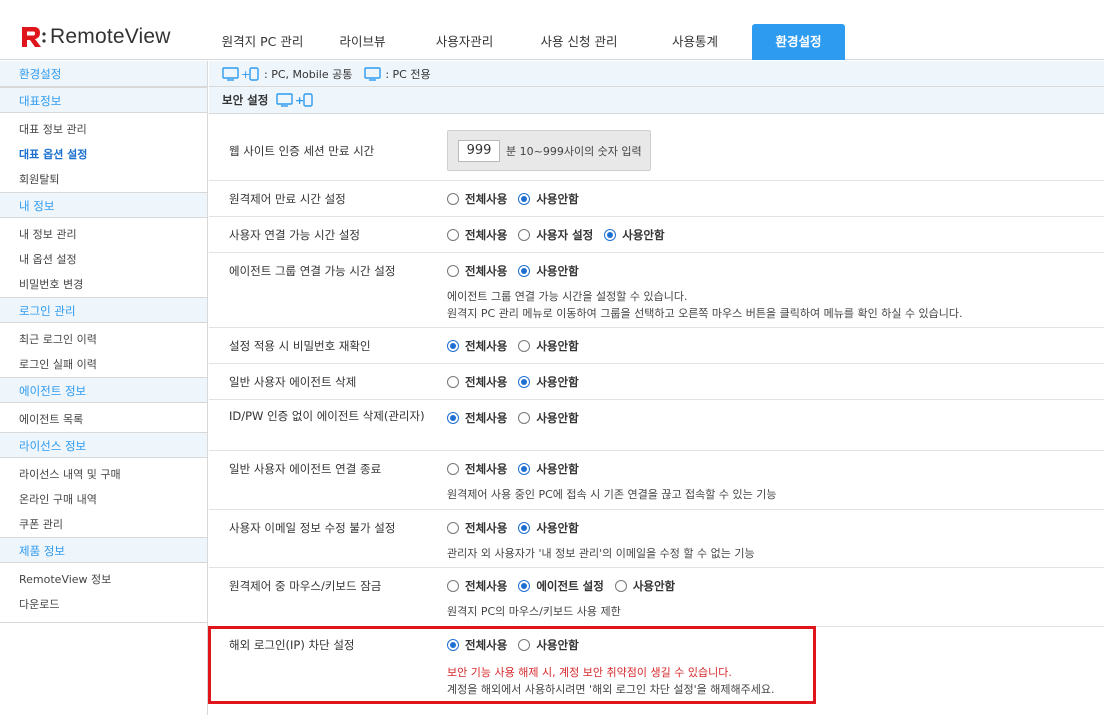 This screenshot has width=1104, height=715. What do you see at coordinates (103, 550) in the screenshot?
I see `sidebar-section-product: 제품 정보` at bounding box center [103, 550].